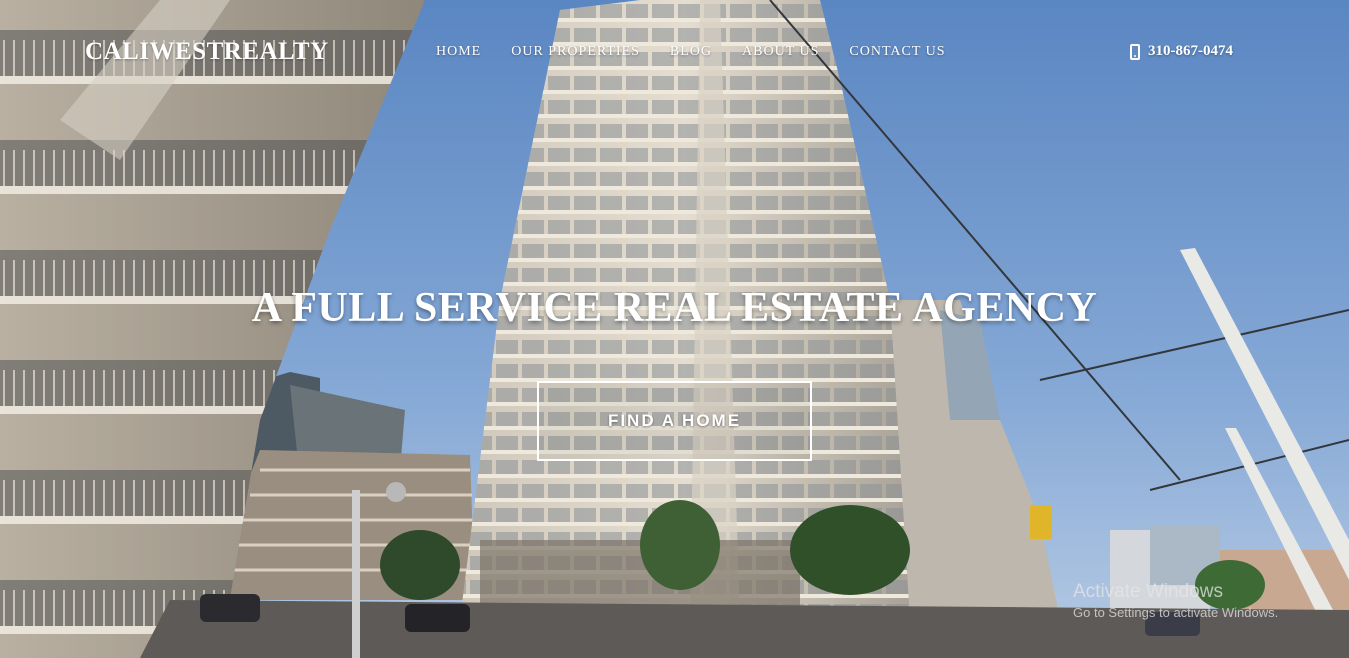 Image resolution: width=1349 pixels, height=658 pixels. Describe the element at coordinates (674, 421) in the screenshot. I see `find-a-home-button: FIND A HOME` at that location.